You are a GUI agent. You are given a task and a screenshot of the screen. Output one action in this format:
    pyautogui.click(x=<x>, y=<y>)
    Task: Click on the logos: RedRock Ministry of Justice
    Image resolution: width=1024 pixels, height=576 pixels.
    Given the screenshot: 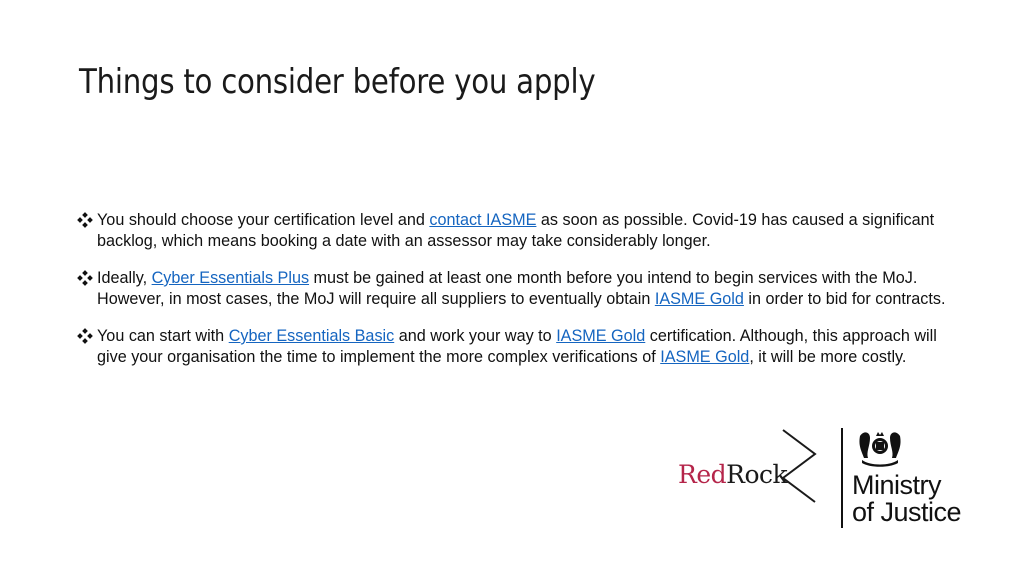 What is the action you would take?
    pyautogui.click(x=825, y=479)
    